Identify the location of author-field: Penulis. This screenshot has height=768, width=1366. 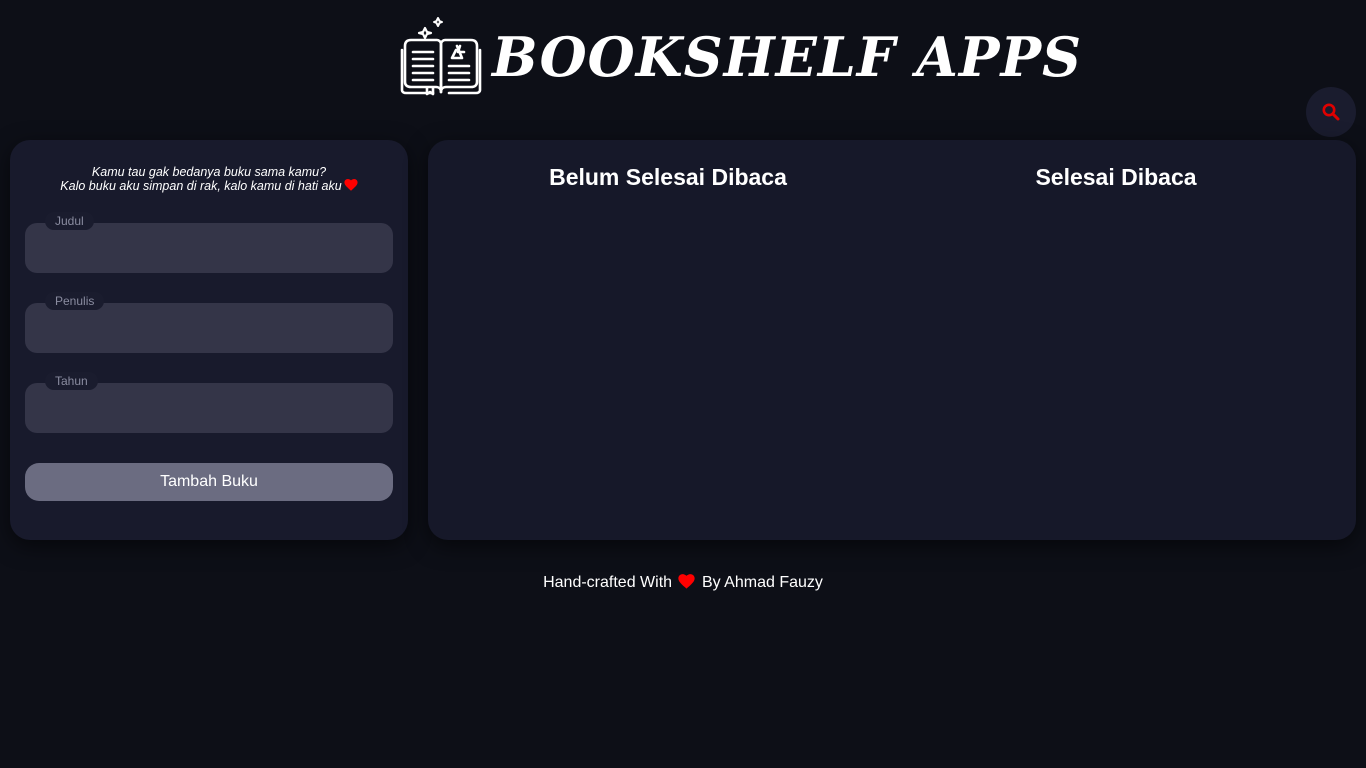
(209, 322).